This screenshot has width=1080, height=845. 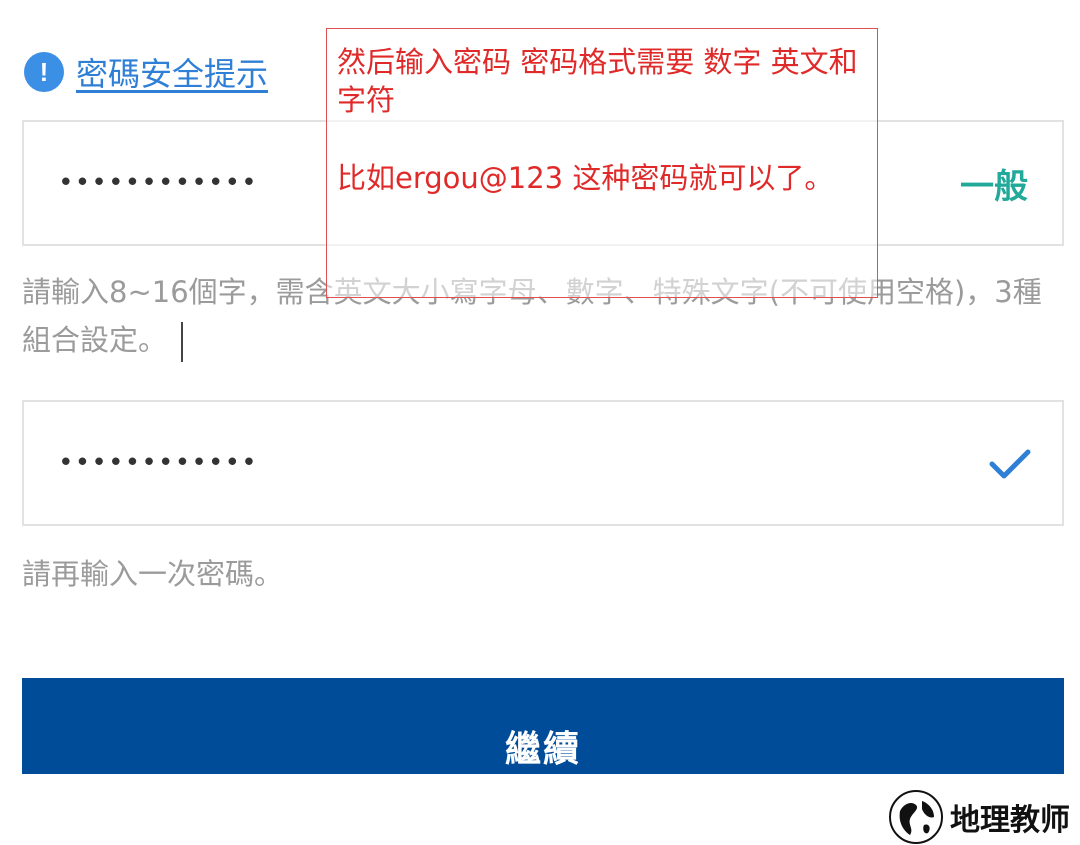 What do you see at coordinates (1010, 820) in the screenshot?
I see `watermark-text: 地理教师` at bounding box center [1010, 820].